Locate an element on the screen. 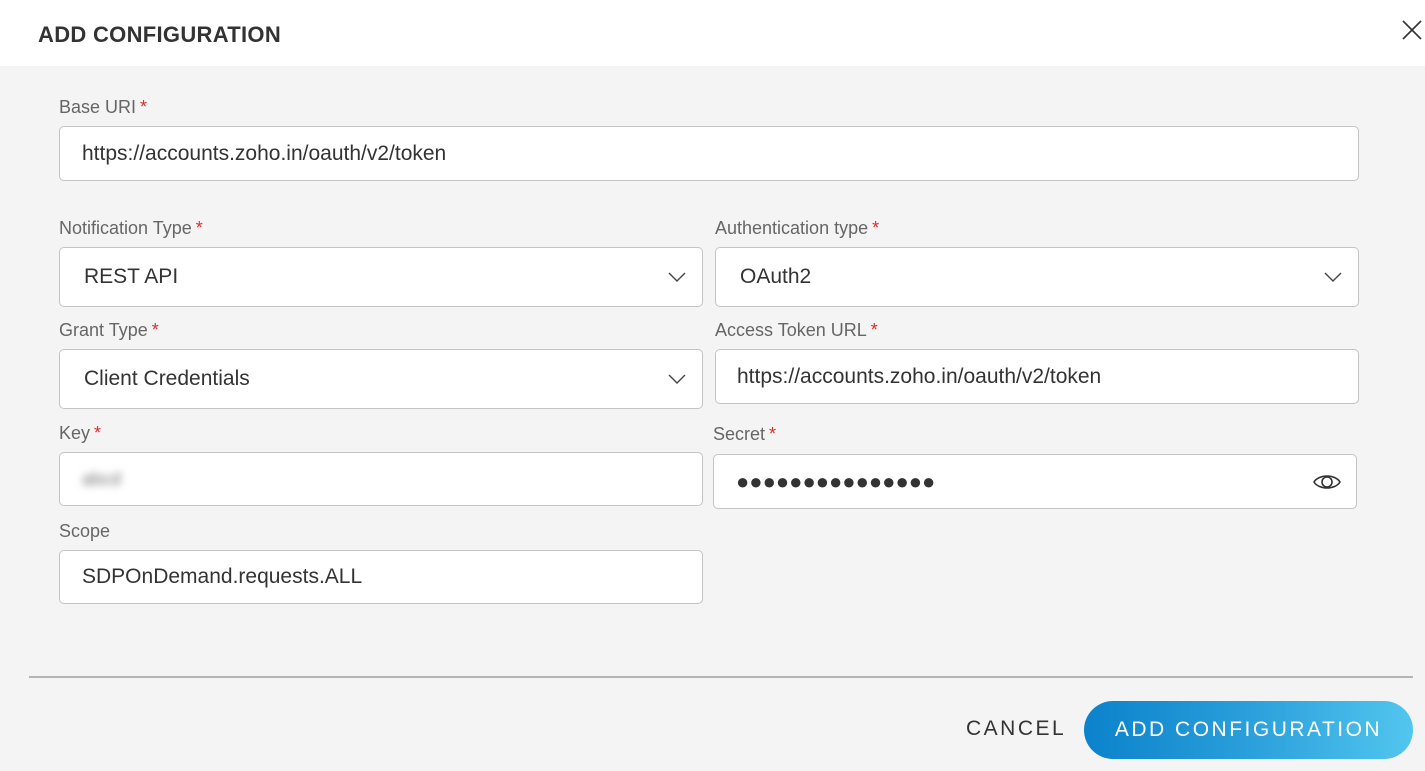 The image size is (1425, 771). secret-value: ●●●●●●●●●●●●●●● is located at coordinates (836, 481).